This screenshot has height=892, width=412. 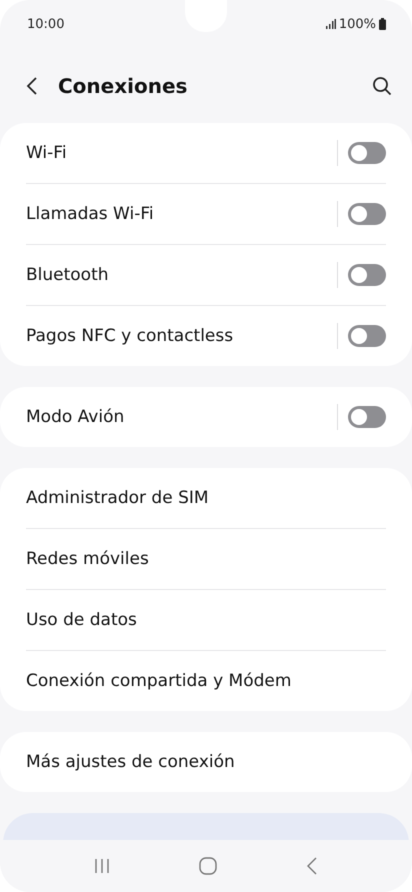 What do you see at coordinates (181, 417) in the screenshot?
I see `setting-label: Modo Avión` at bounding box center [181, 417].